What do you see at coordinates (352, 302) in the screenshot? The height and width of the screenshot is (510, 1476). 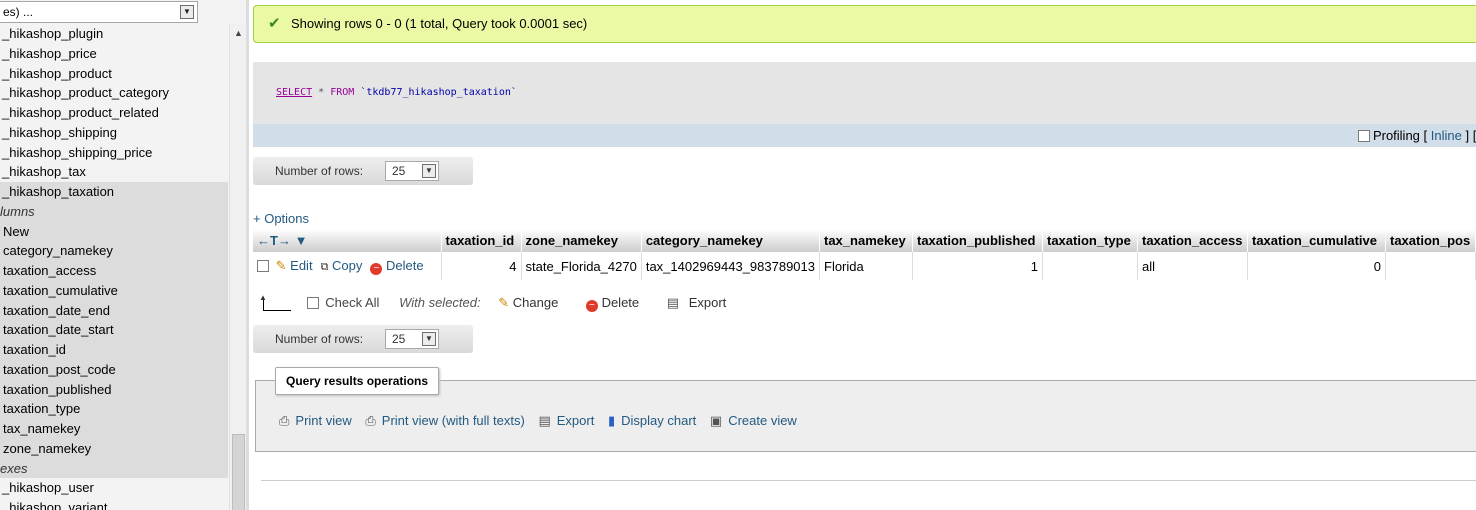 I see `check-all-label: Check All` at bounding box center [352, 302].